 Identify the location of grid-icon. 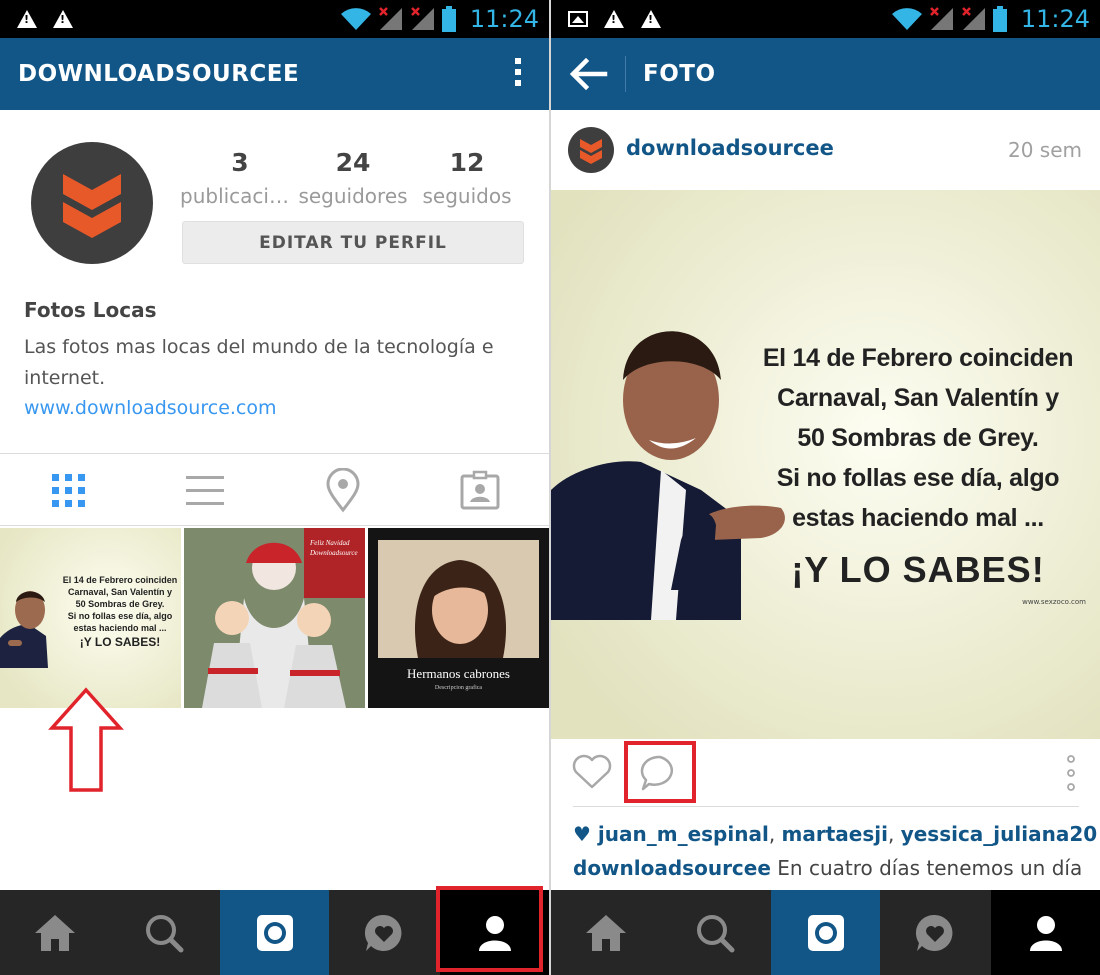
(69, 491).